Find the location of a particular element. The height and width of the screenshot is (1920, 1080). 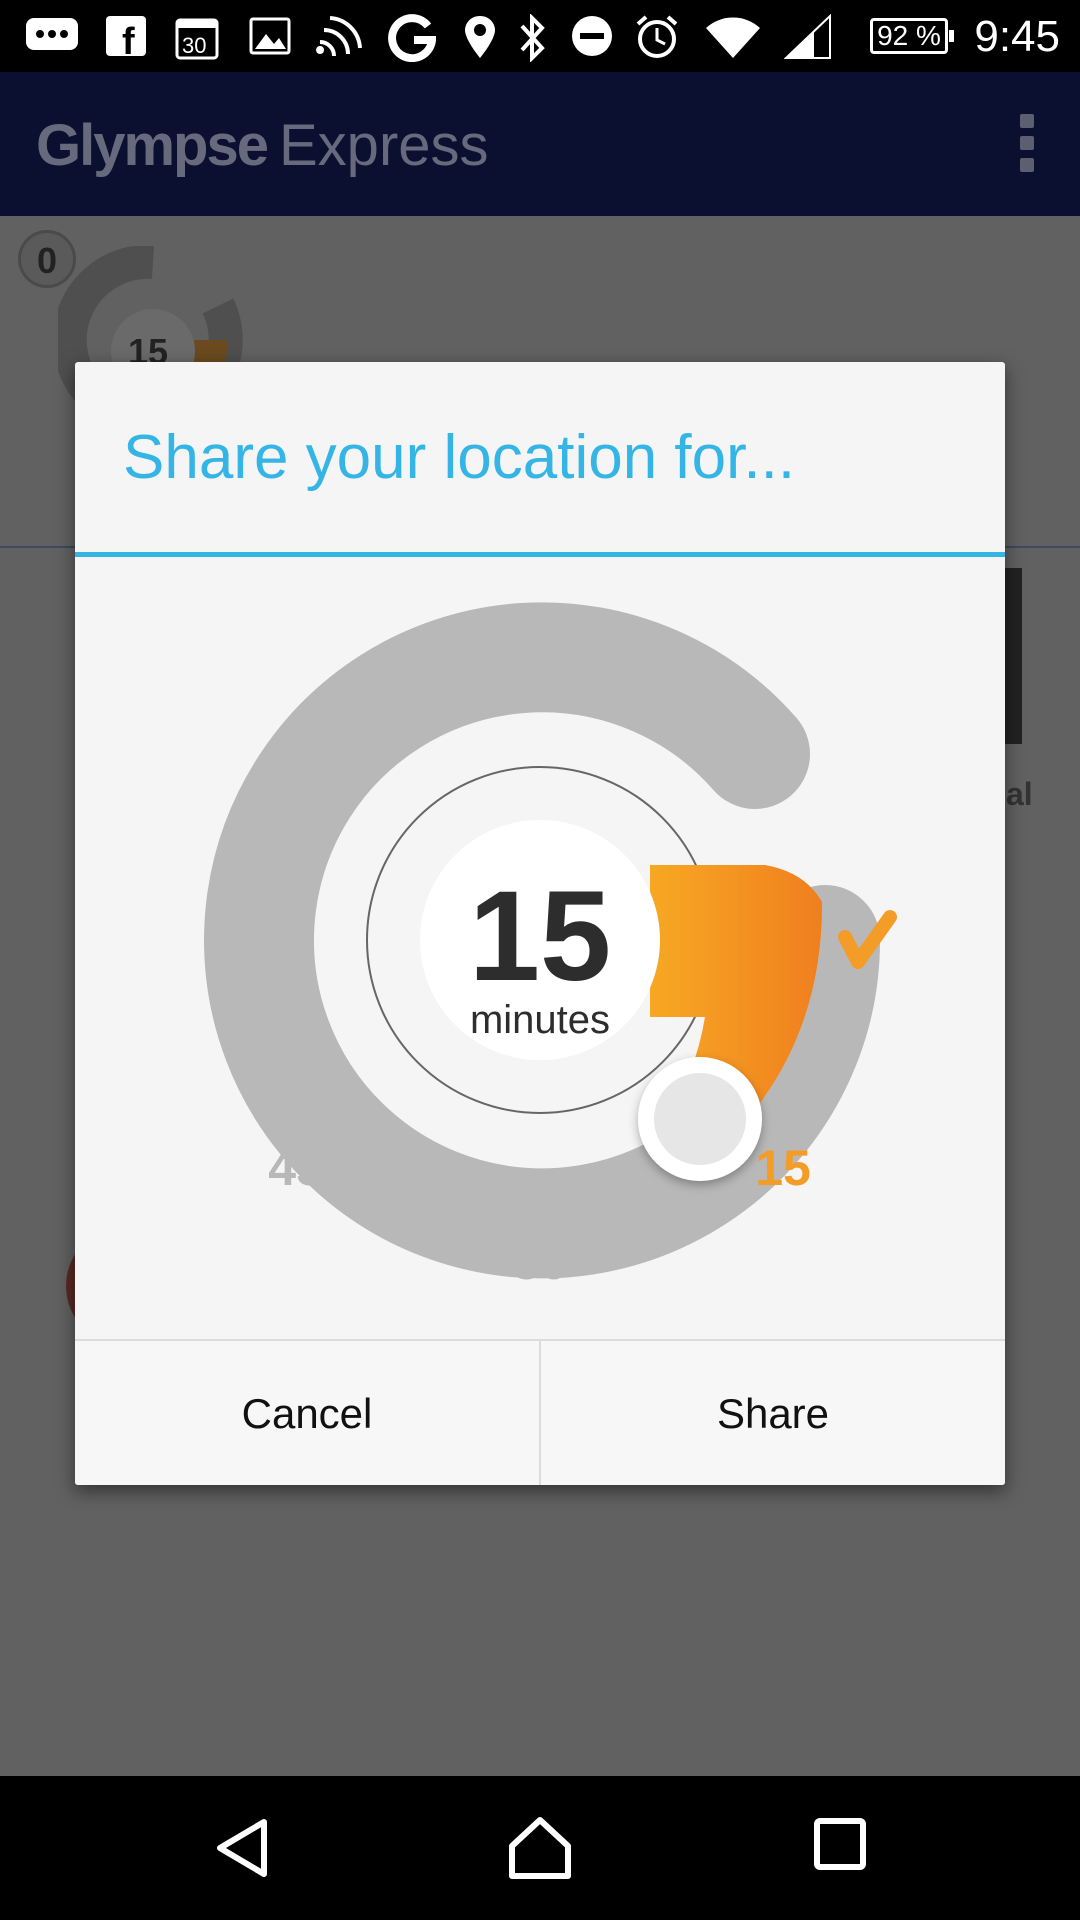

brand-name: Glympse is located at coordinates (152, 145).